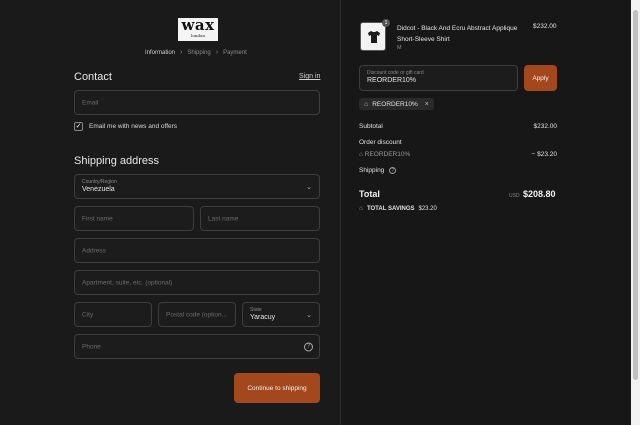 The width and height of the screenshot is (640, 425). Describe the element at coordinates (539, 194) in the screenshot. I see `total-amount: $208.80` at that location.